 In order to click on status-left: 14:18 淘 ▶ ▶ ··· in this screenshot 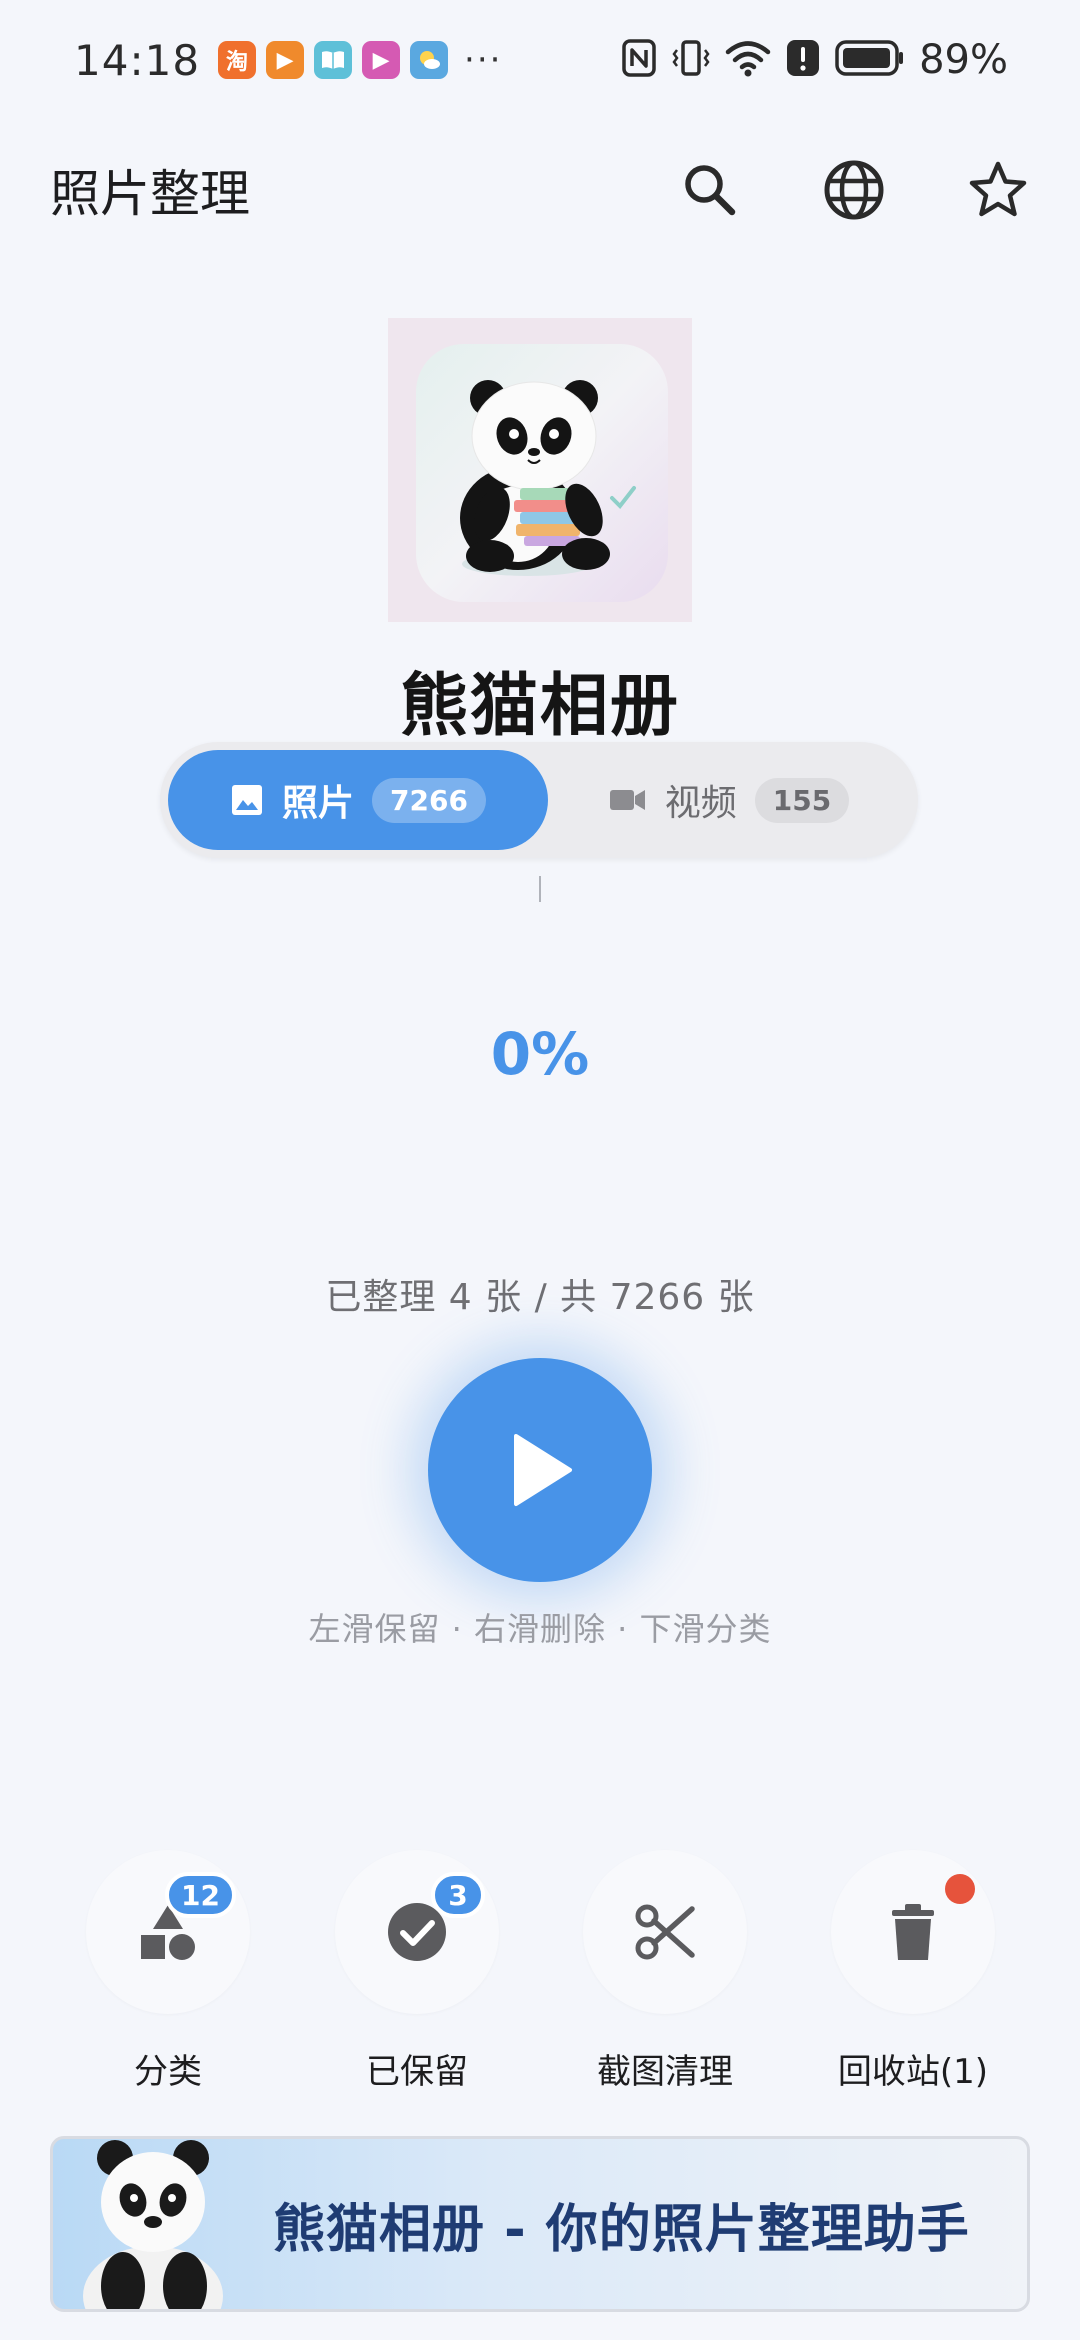, I will do `click(288, 60)`.